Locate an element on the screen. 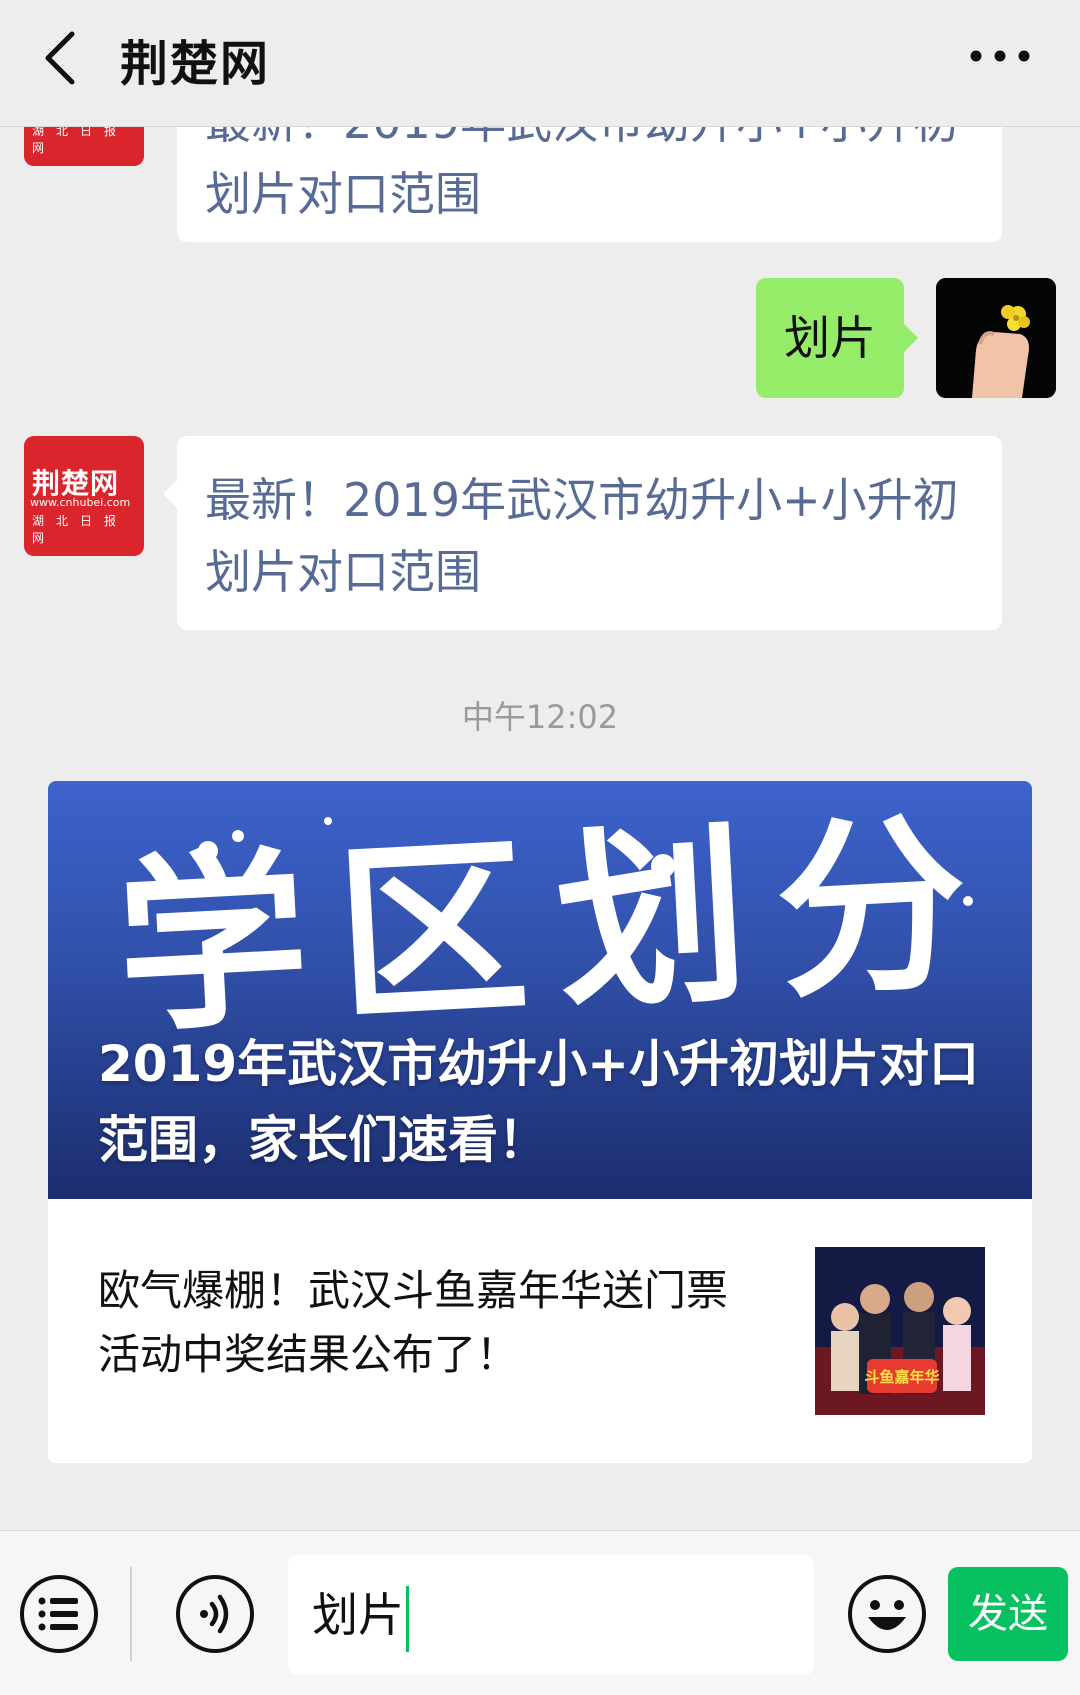  bottom-input-bar: 划片 发送 is located at coordinates (540, 1612).